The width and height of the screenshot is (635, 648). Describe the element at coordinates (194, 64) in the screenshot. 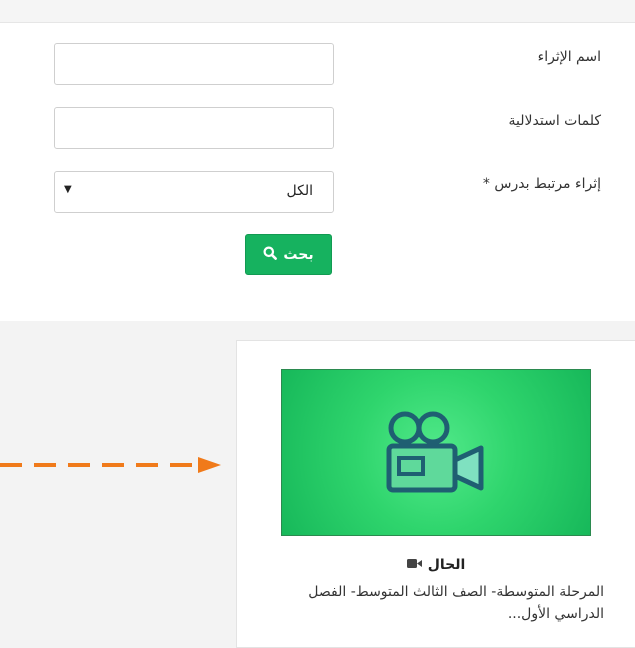

I see `enrichment-name-input` at that location.